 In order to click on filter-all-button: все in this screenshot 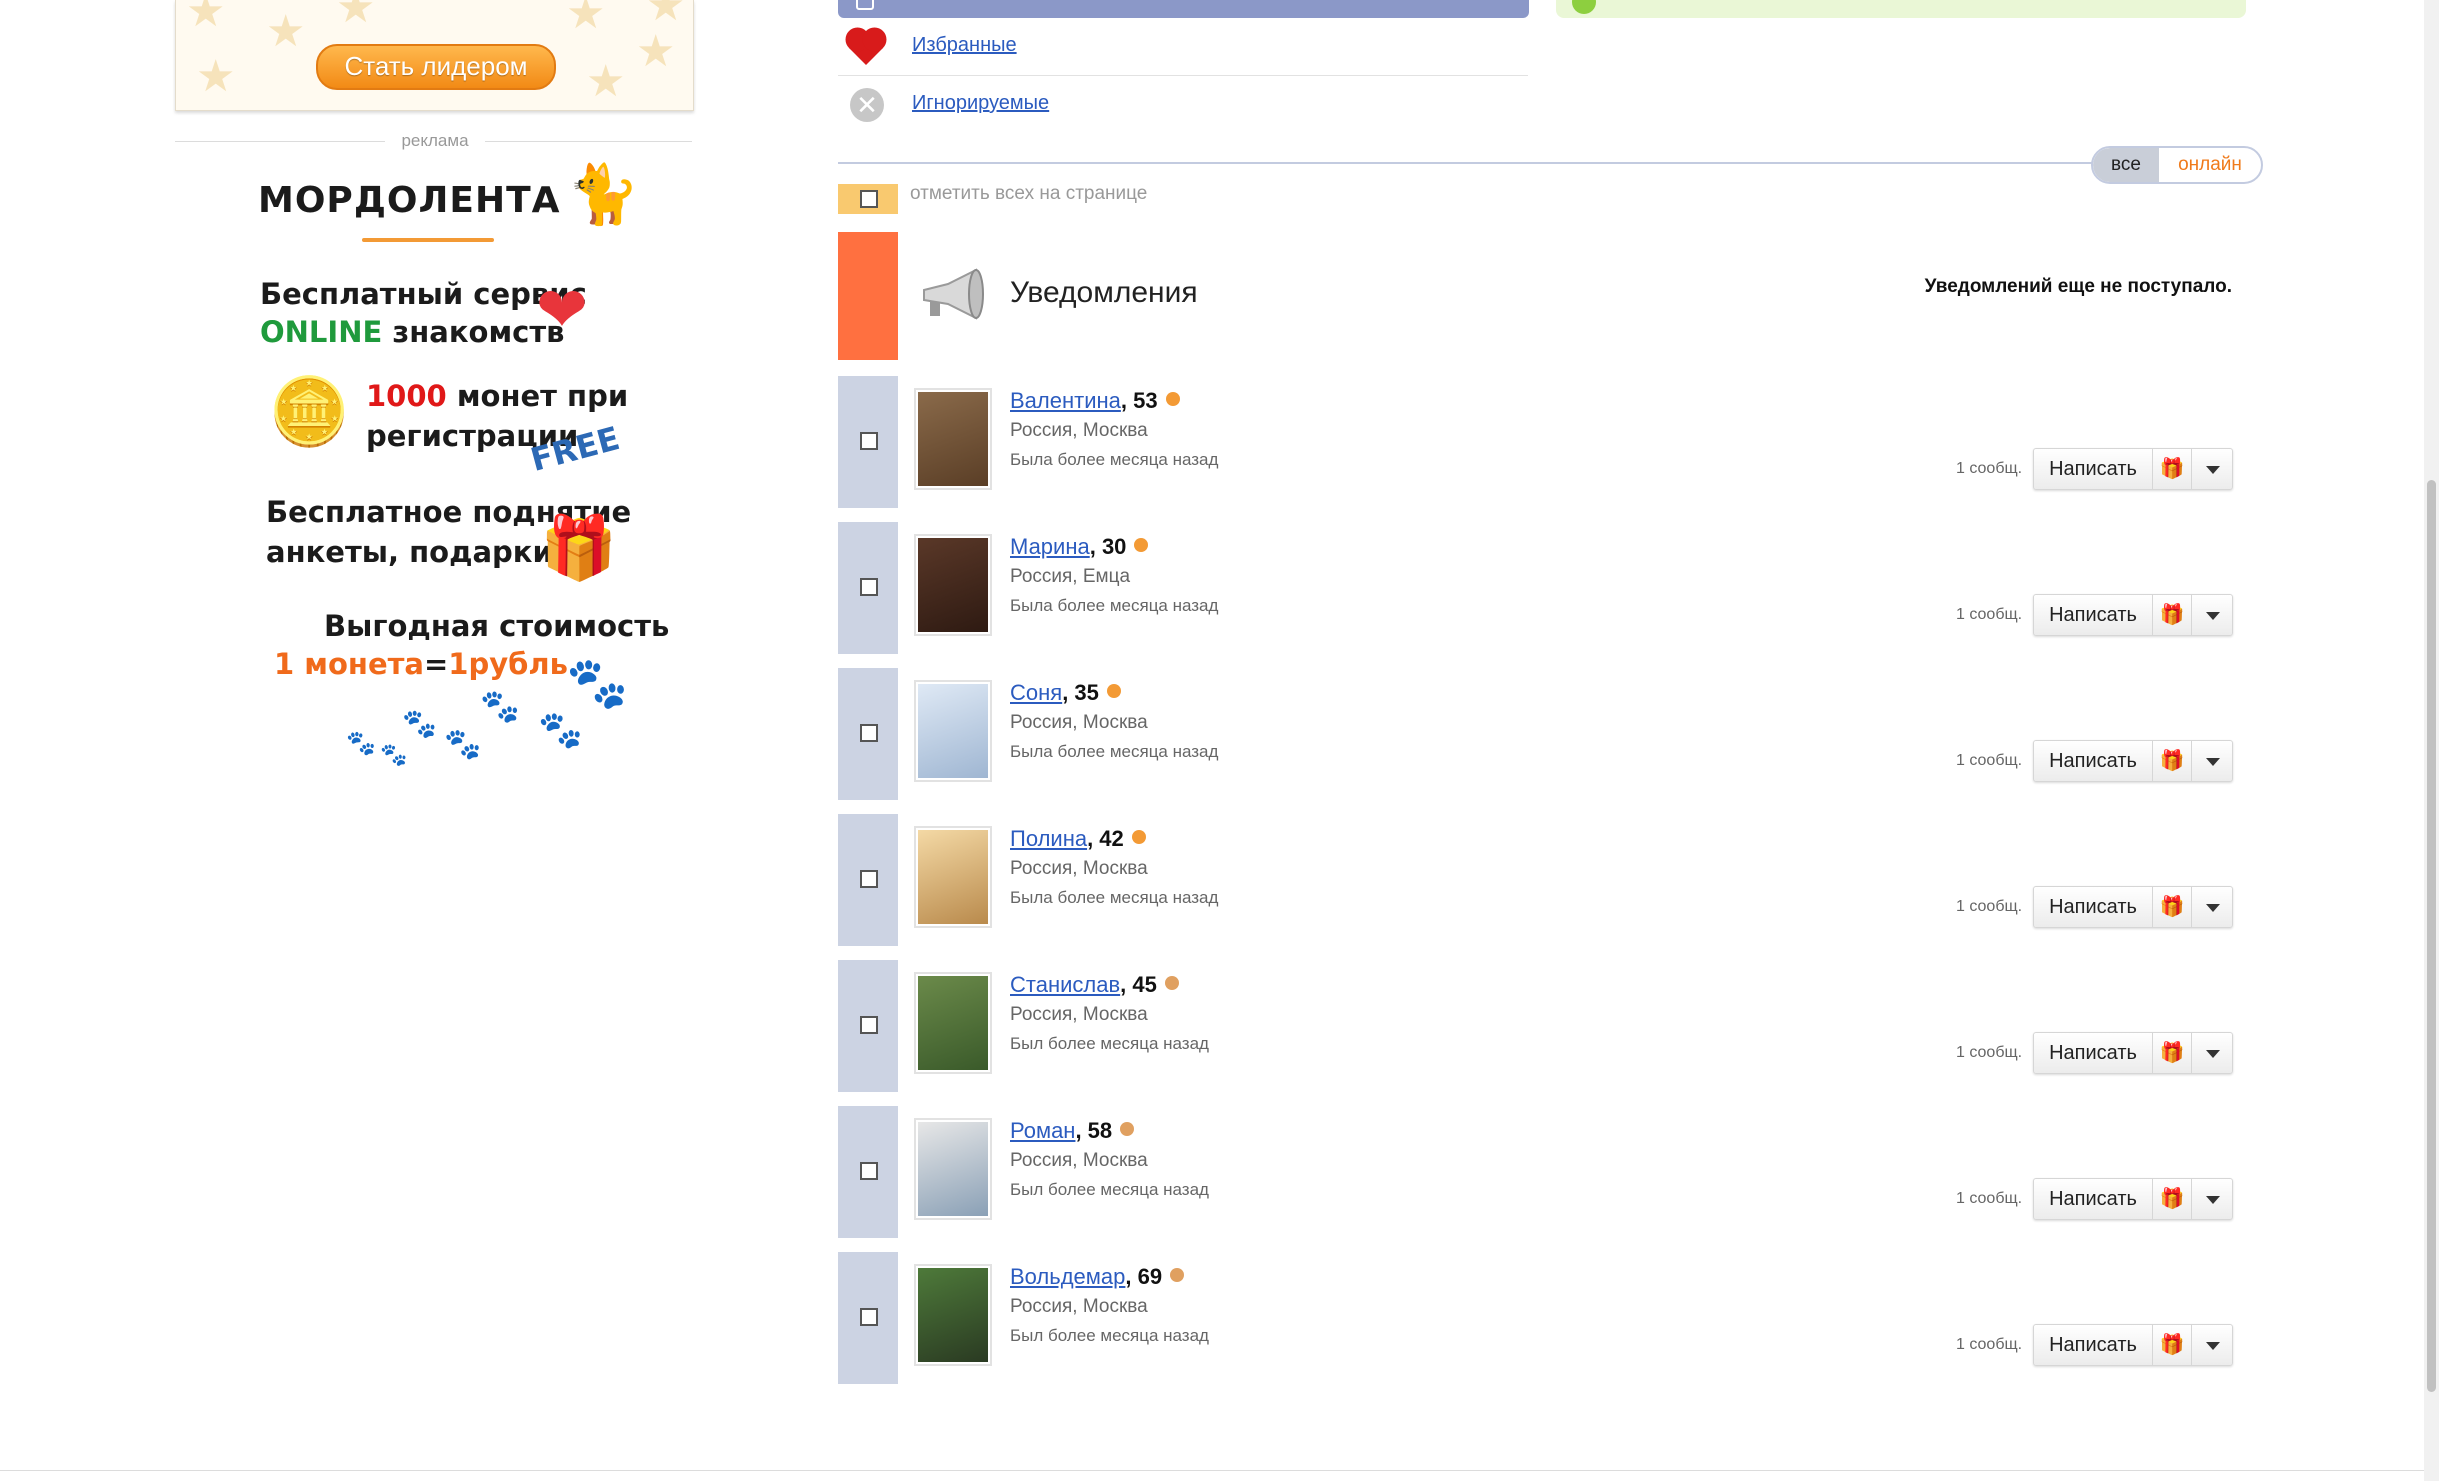, I will do `click(2126, 165)`.